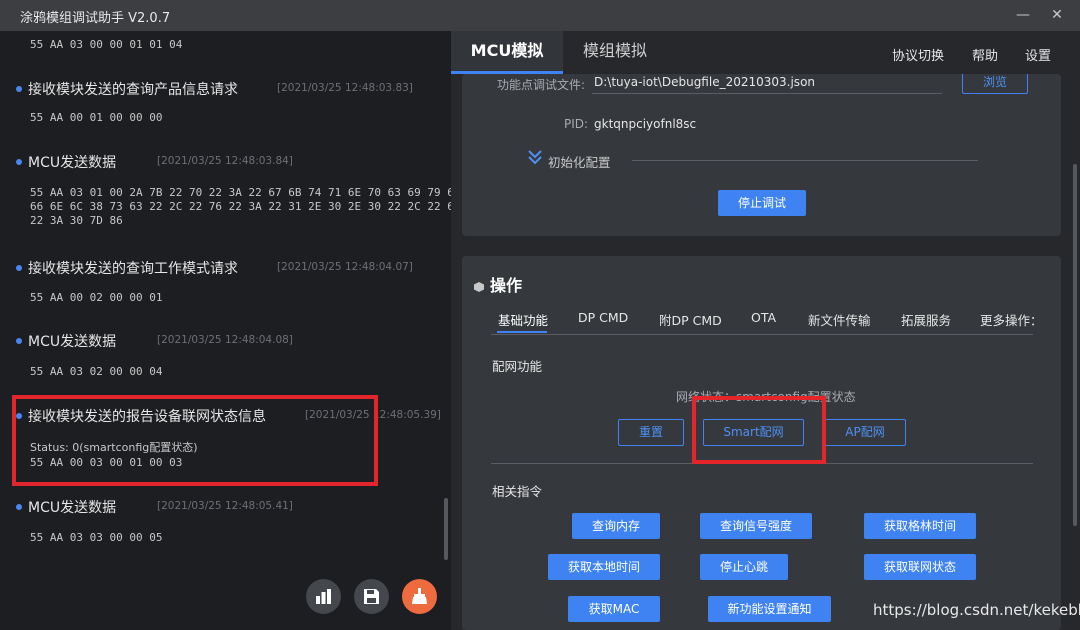 The image size is (1080, 630). What do you see at coordinates (133, 269) in the screenshot?
I see `log-title: 接收模块发送的查询工作模式请求` at bounding box center [133, 269].